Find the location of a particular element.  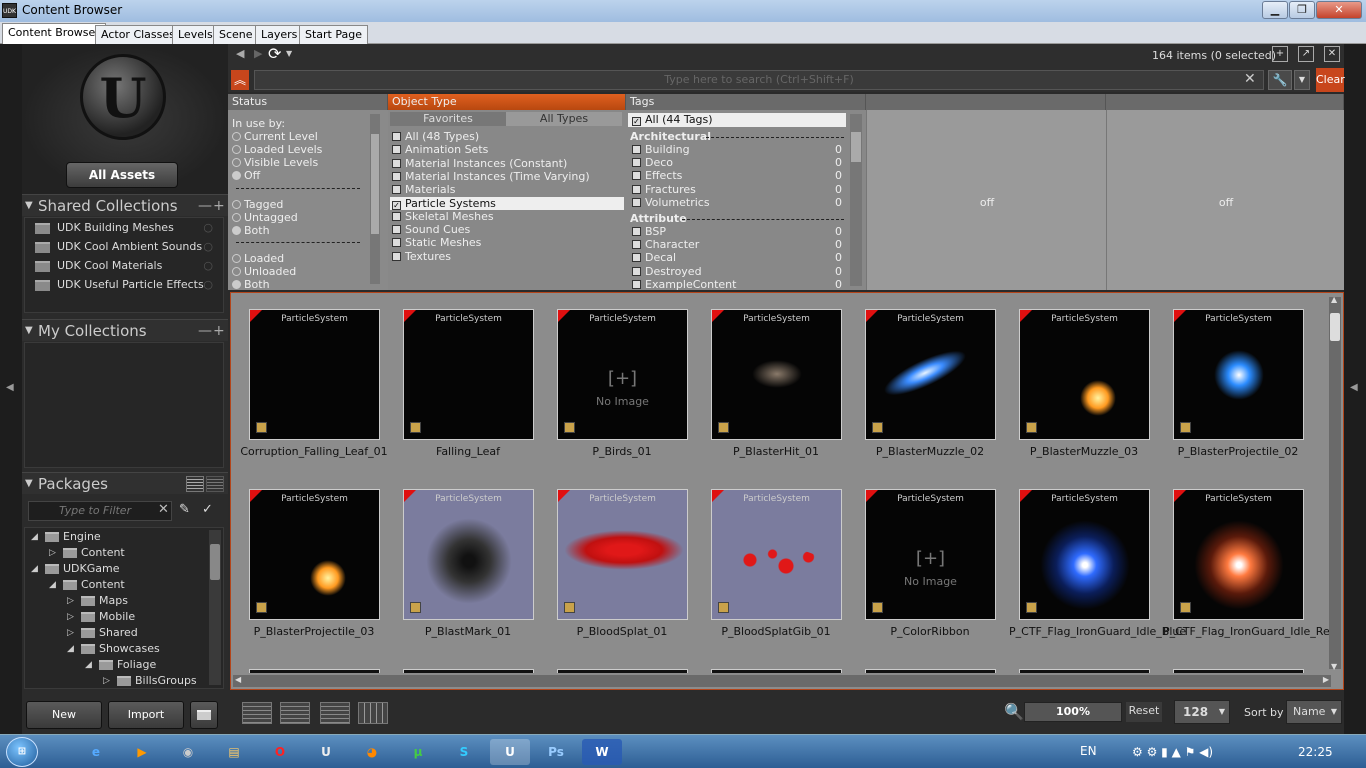

expander-icon: ◢ is located at coordinates (52, 585).